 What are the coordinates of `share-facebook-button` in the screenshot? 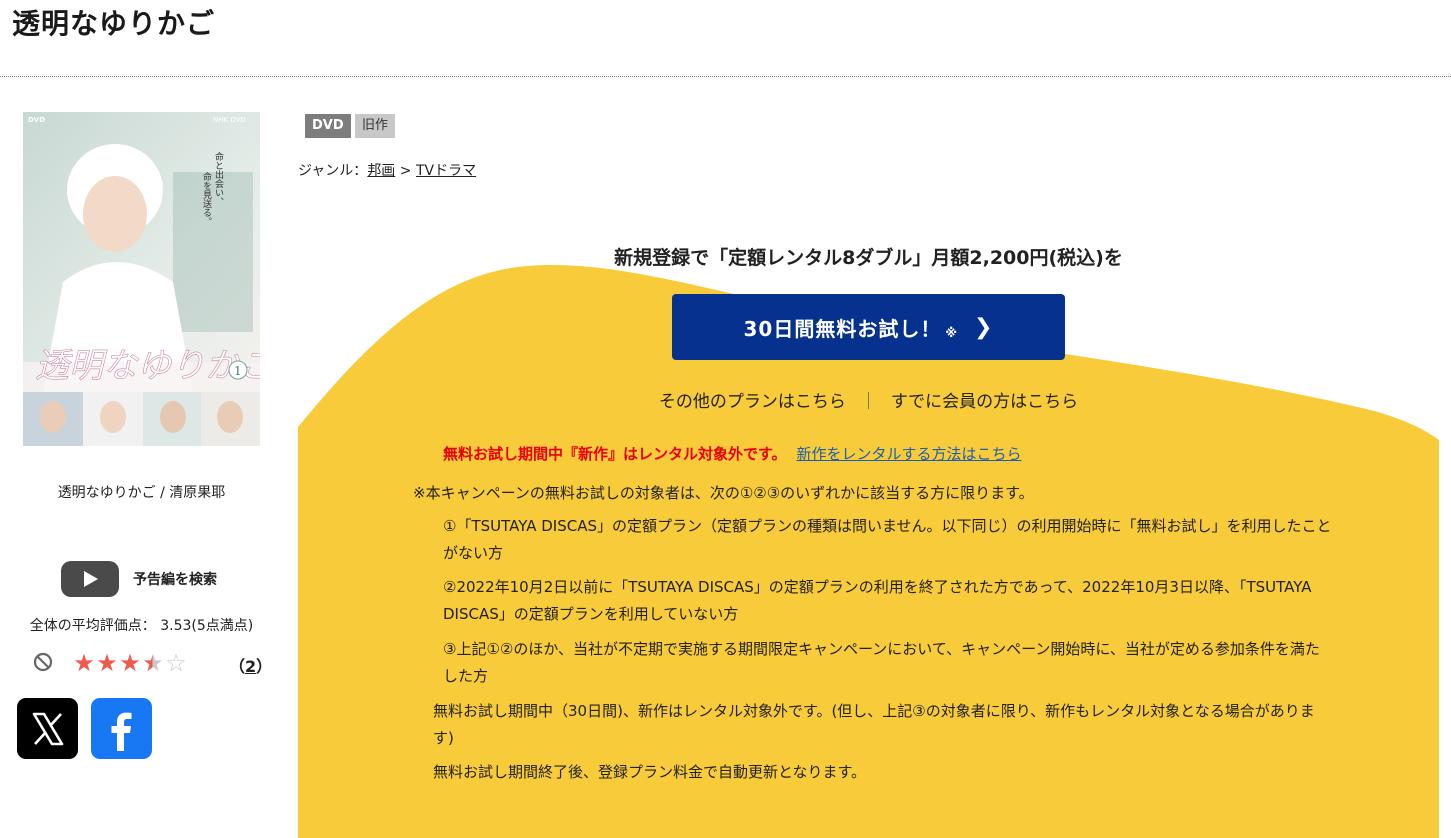 It's located at (121, 728).